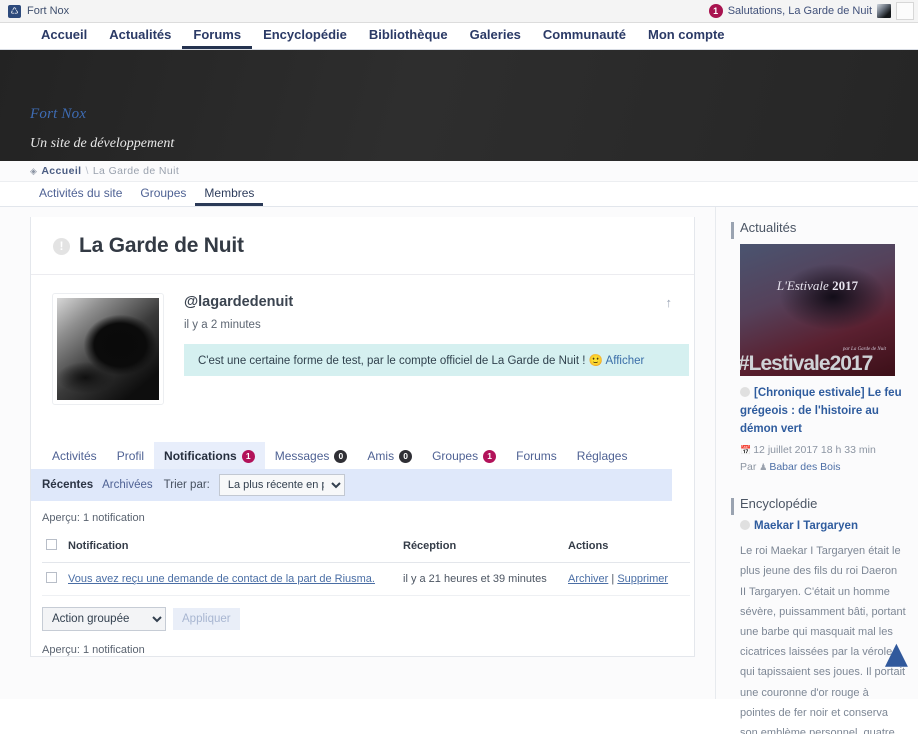  I want to click on profile-tab-label: Profil, so click(130, 456).